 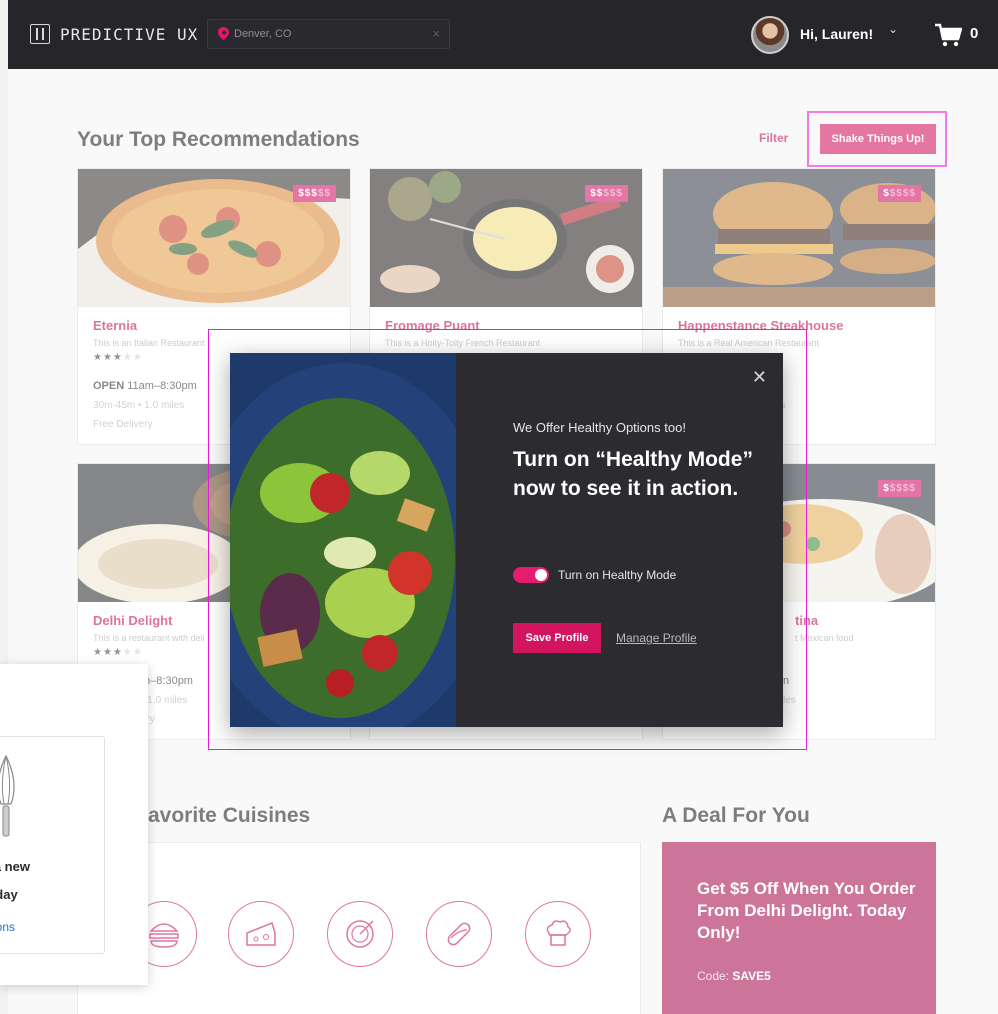 I want to click on toggle-label: Turn on Healthy Mode, so click(x=617, y=575).